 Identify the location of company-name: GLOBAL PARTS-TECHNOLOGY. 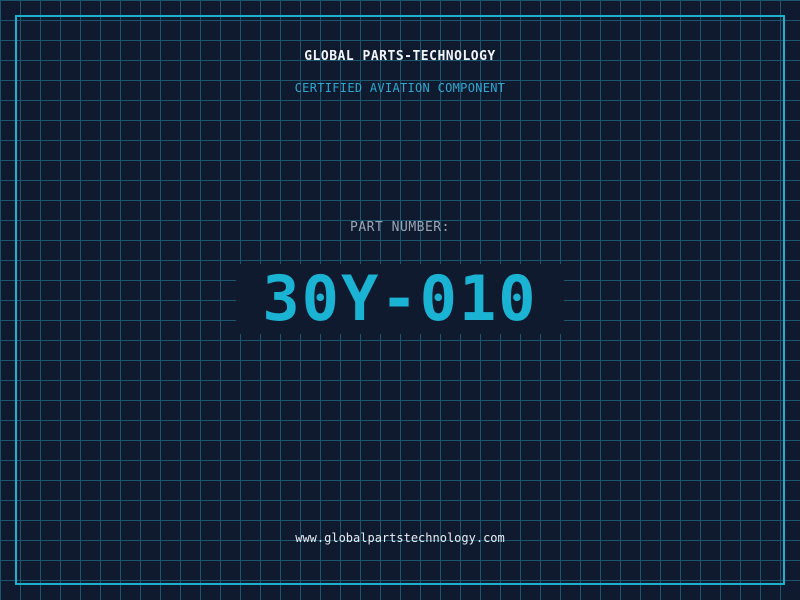
(400, 56).